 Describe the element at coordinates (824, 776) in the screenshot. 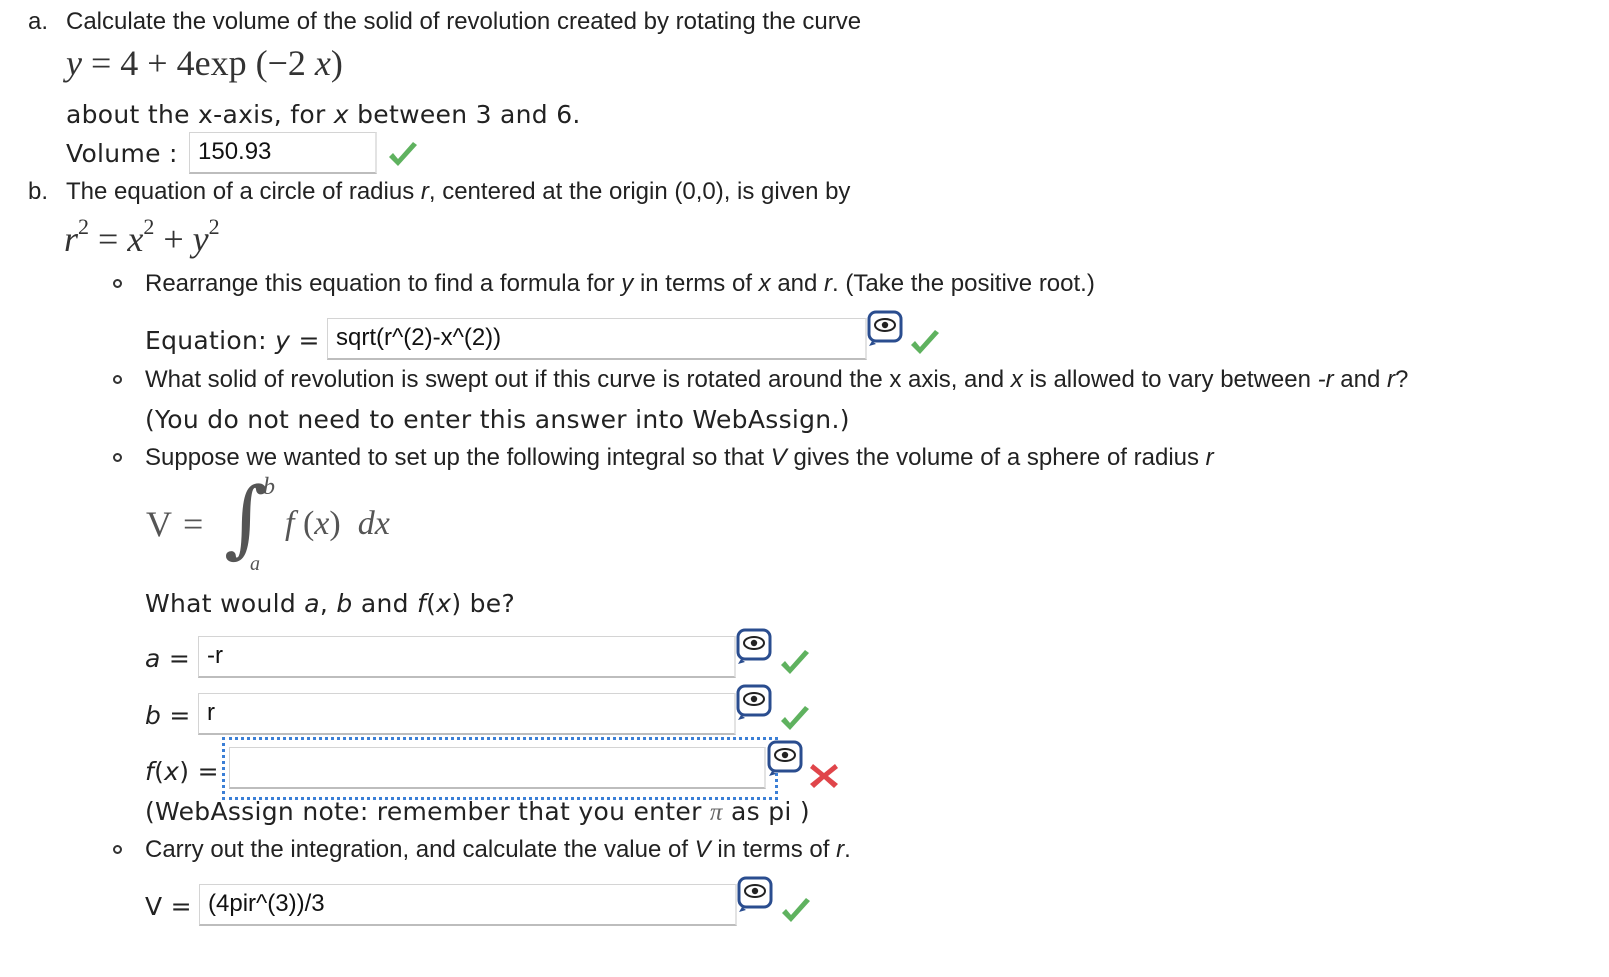

I see `cross-icon` at that location.